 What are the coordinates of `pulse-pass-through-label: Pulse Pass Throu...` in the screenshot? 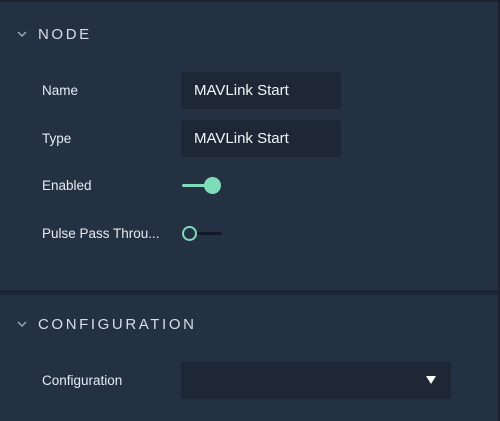 It's located at (101, 233).